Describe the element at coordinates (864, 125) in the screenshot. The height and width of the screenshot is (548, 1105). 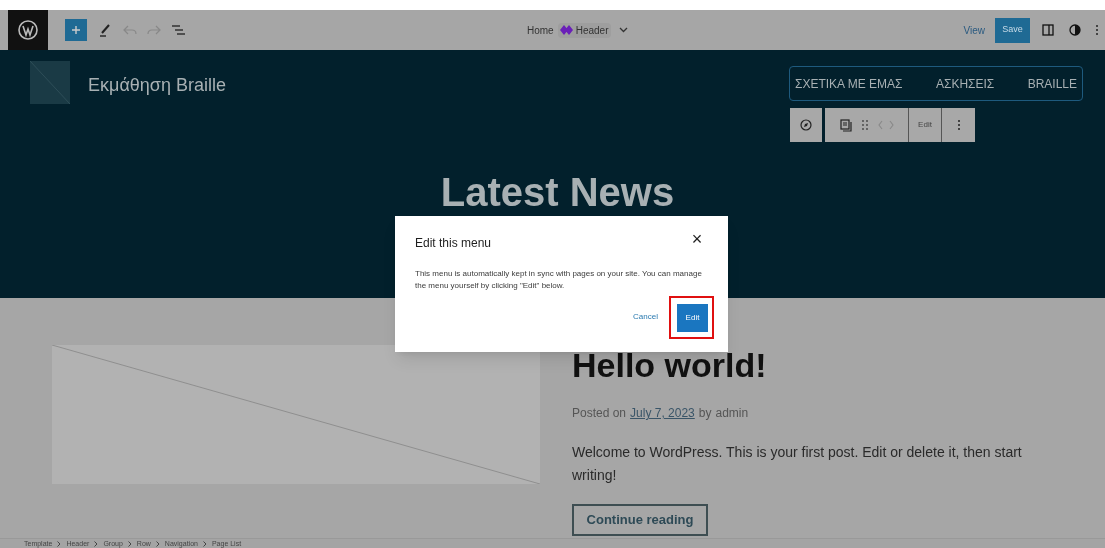
I see `drag-handle-icon` at that location.